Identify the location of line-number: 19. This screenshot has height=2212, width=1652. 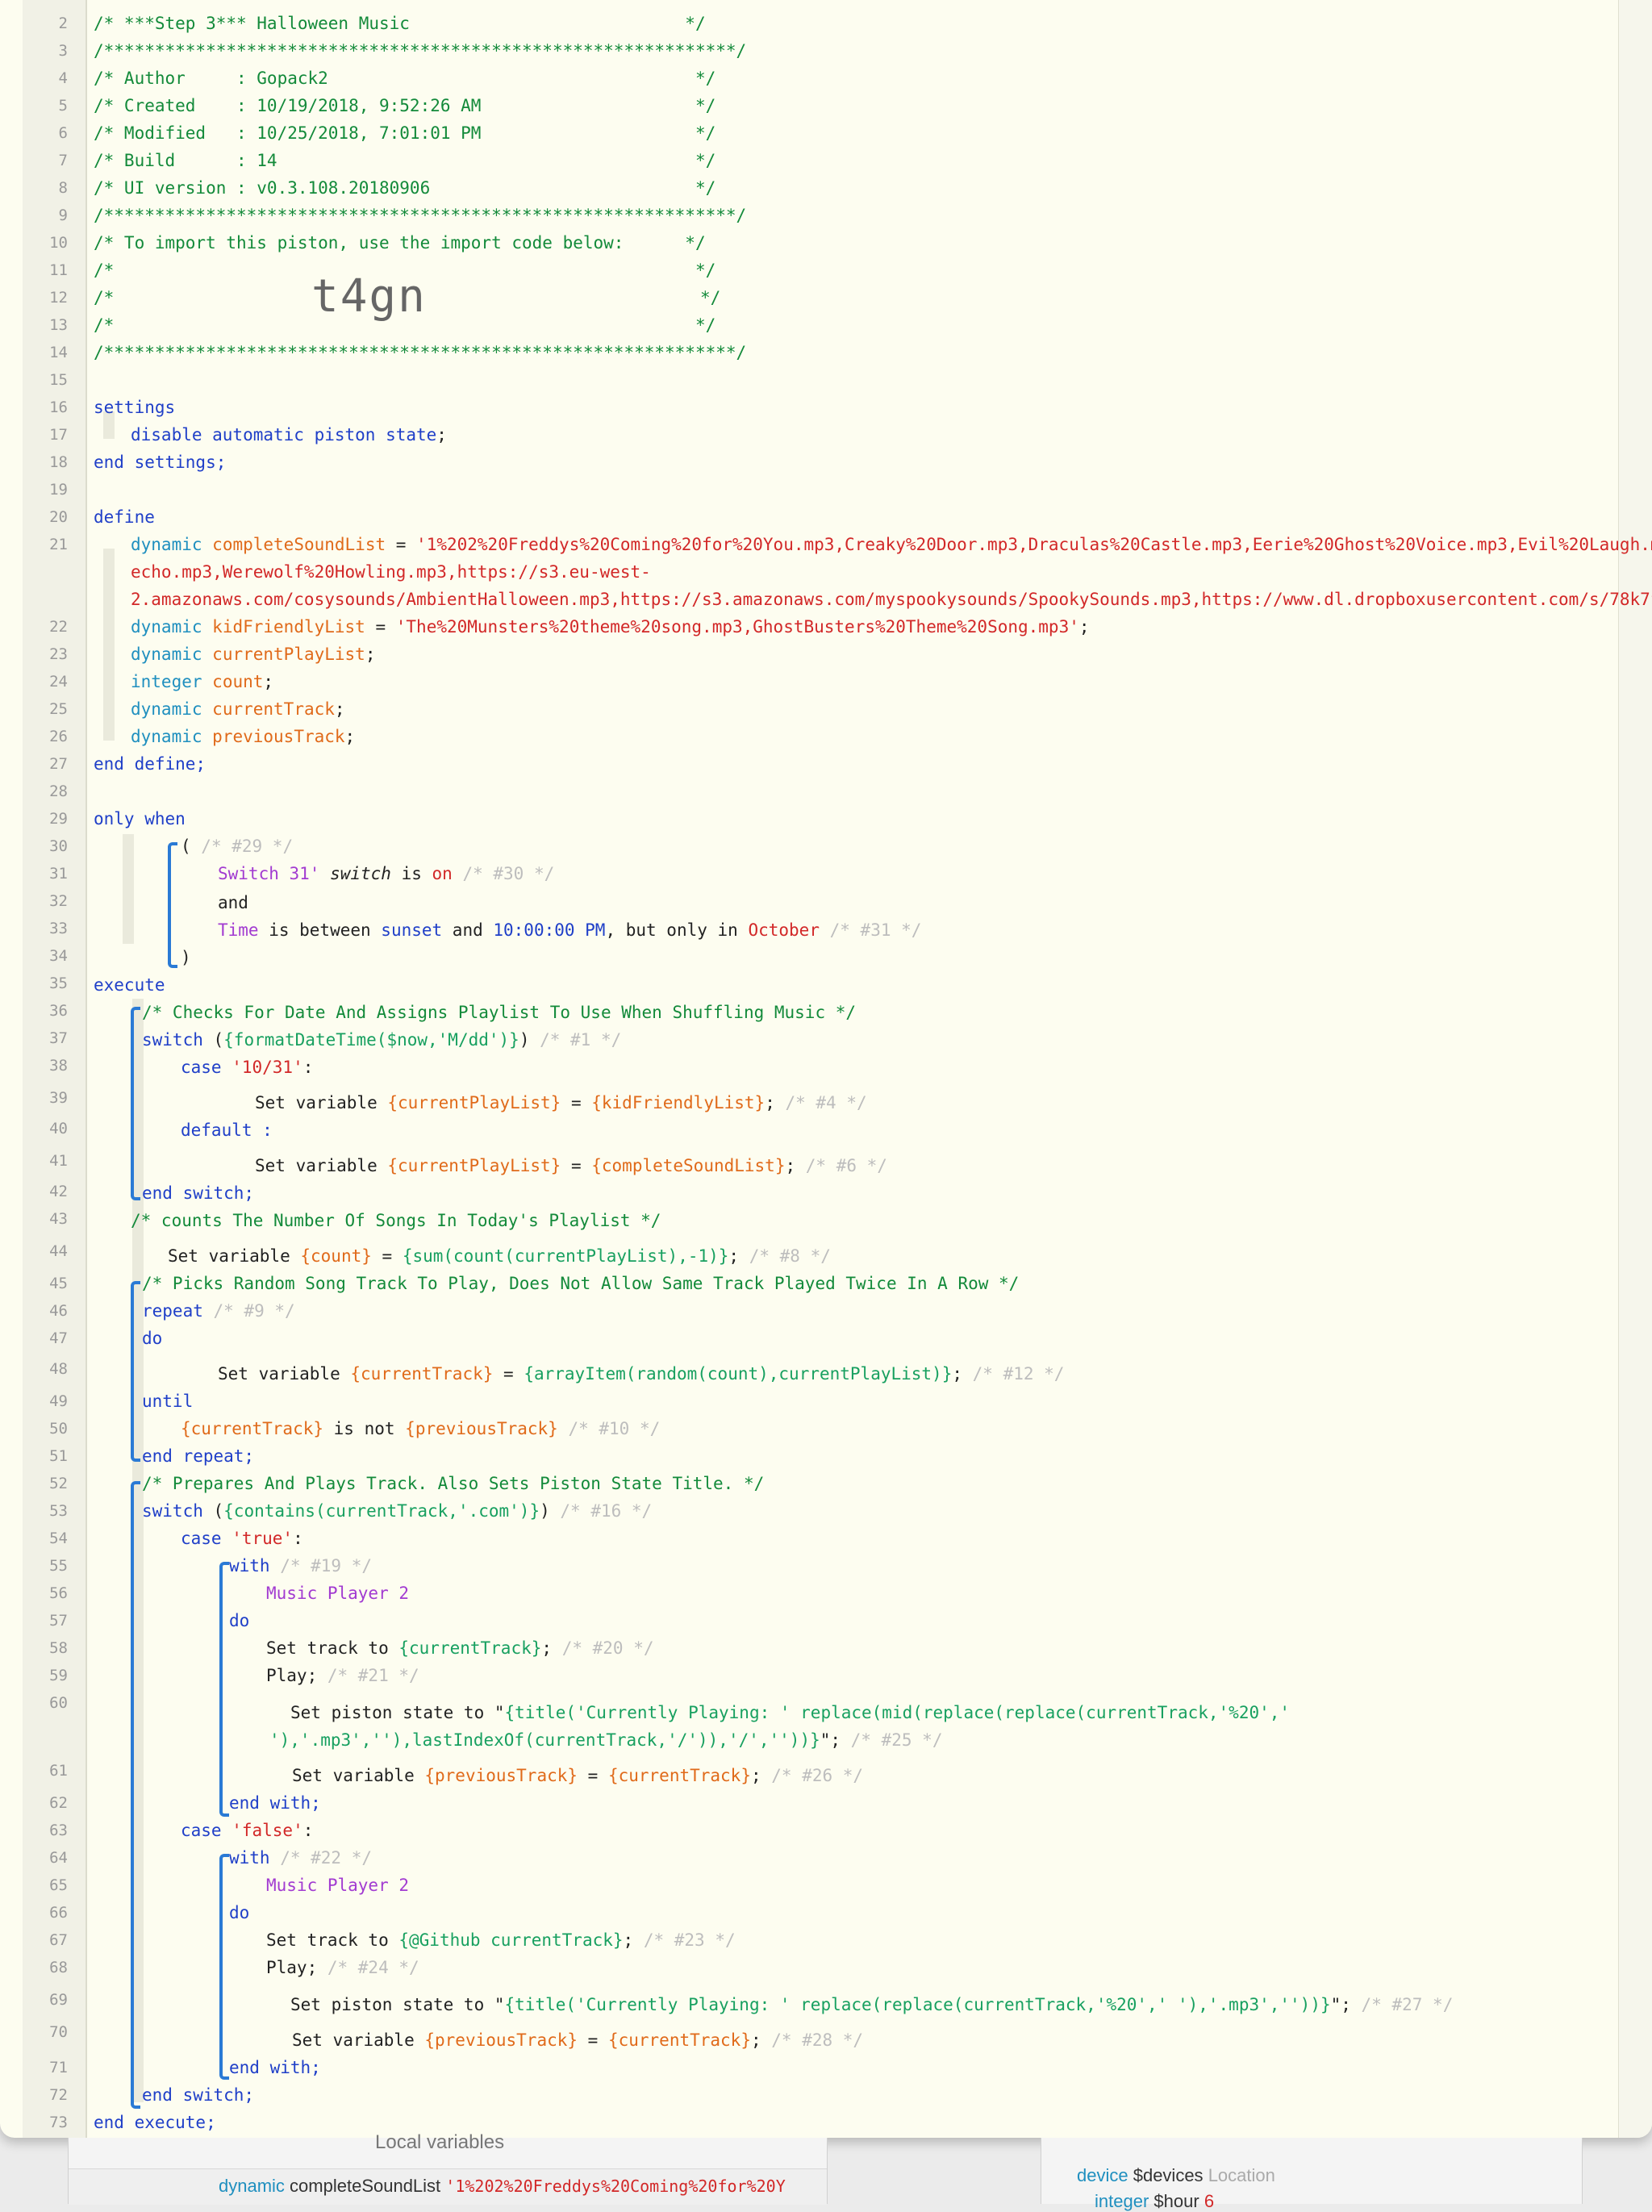
(58, 490).